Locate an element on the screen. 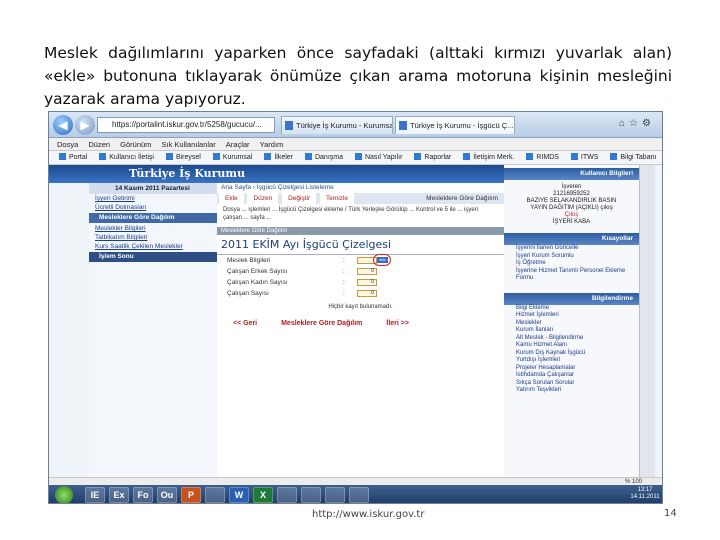 The height and width of the screenshot is (540, 720). form-row-kadin: Çalışan Kadın Sayısı : 0 is located at coordinates (360, 282).